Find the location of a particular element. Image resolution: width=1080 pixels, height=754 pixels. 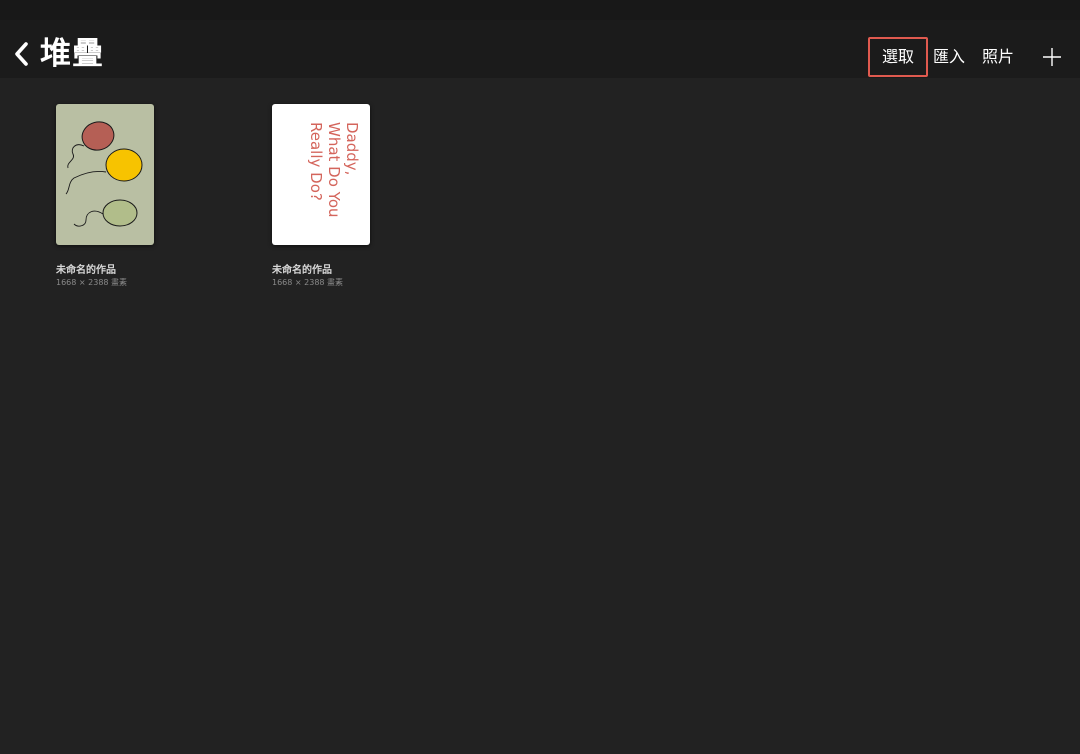

handwriting-line: What Do You is located at coordinates (334, 170).